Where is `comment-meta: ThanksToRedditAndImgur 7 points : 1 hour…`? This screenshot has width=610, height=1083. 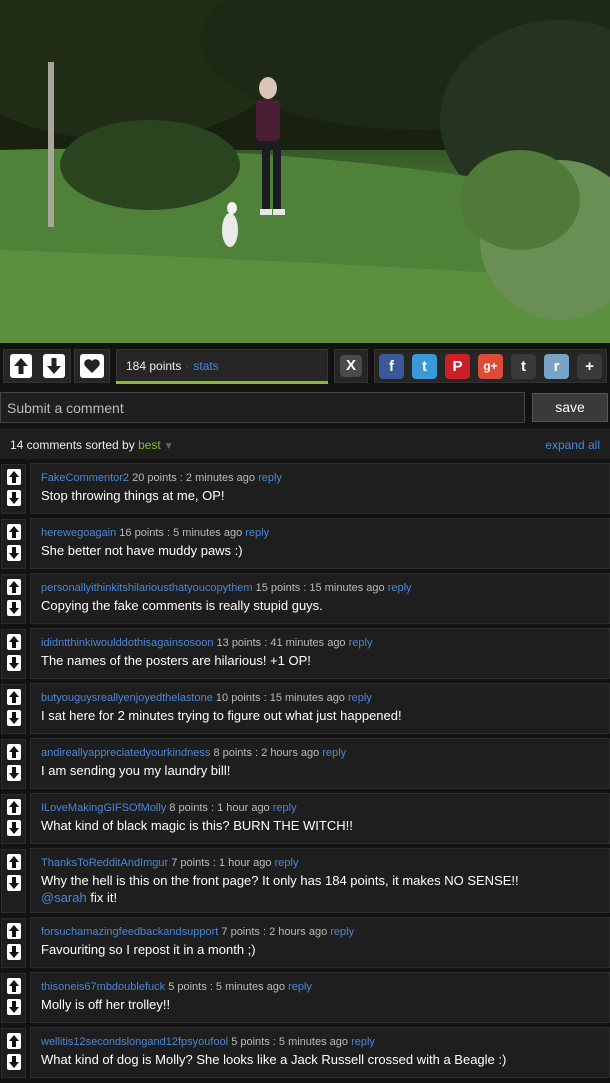
comment-meta: ThanksToRedditAndImgur 7 points : 1 hour… is located at coordinates (320, 863).